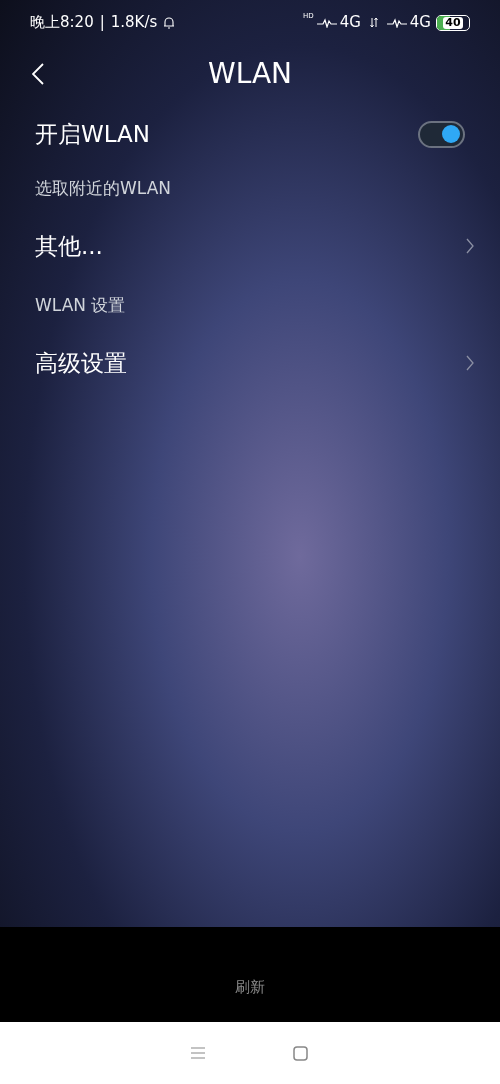 This screenshot has width=500, height=1084. What do you see at coordinates (62, 23) in the screenshot?
I see `clock-text: 晚上8:20` at bounding box center [62, 23].